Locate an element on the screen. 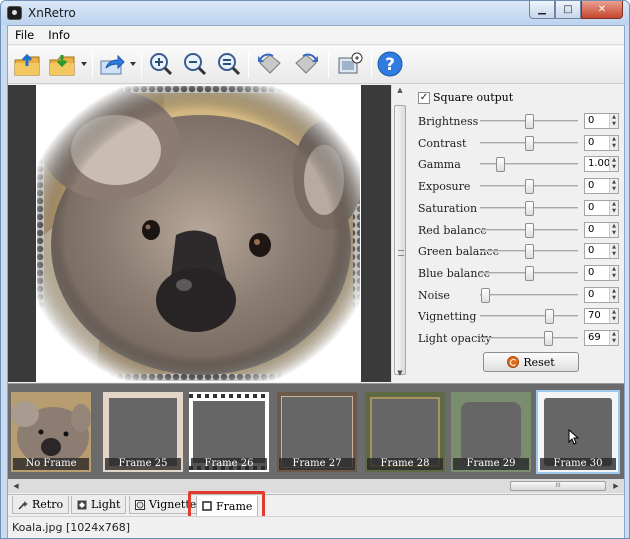  frame-thumb-30: Frame 30 is located at coordinates (578, 432).